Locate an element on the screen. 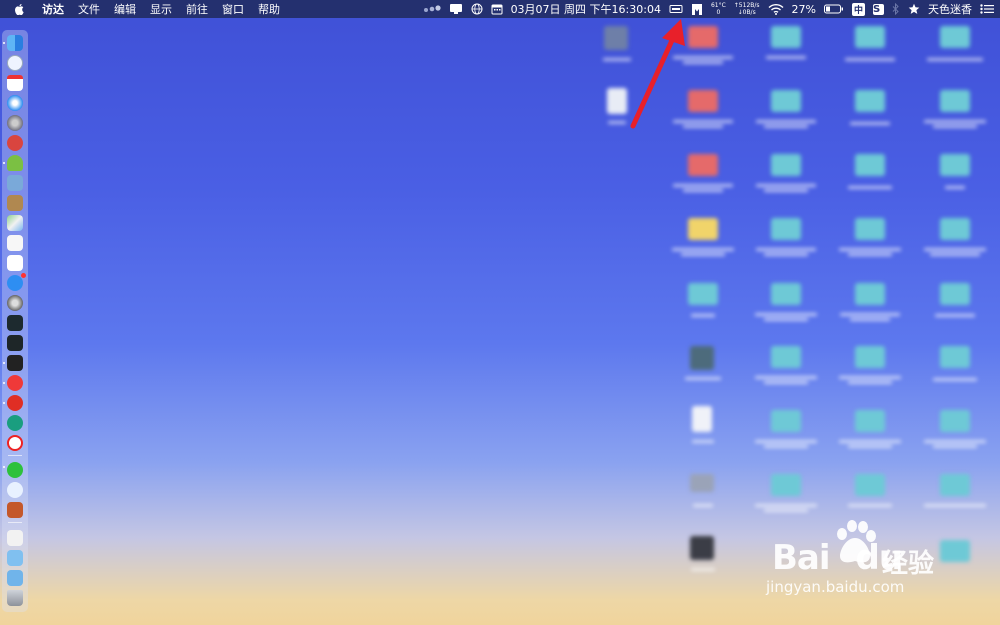 Image resolution: width=1000 pixels, height=625 pixels. watermark-url: jingyan.baidu.com is located at coordinates (835, 587).